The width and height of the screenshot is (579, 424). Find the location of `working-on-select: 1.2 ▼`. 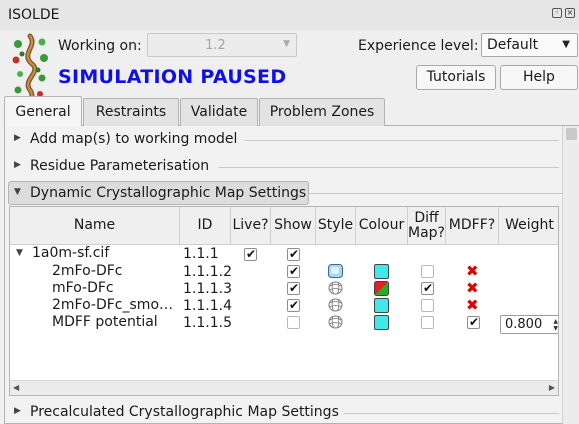

working-on-select: 1.2 ▼ is located at coordinates (222, 45).